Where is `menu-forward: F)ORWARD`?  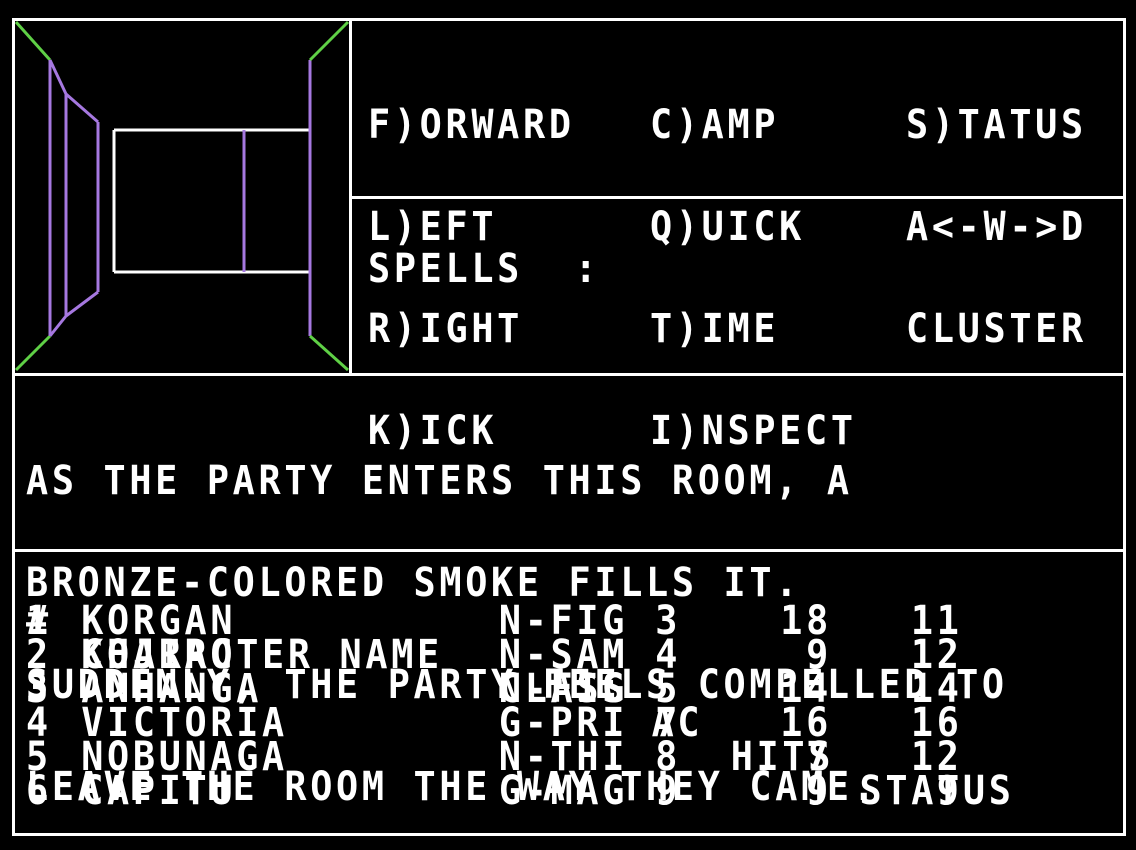
menu-forward: F)ORWARD is located at coordinates (471, 125).